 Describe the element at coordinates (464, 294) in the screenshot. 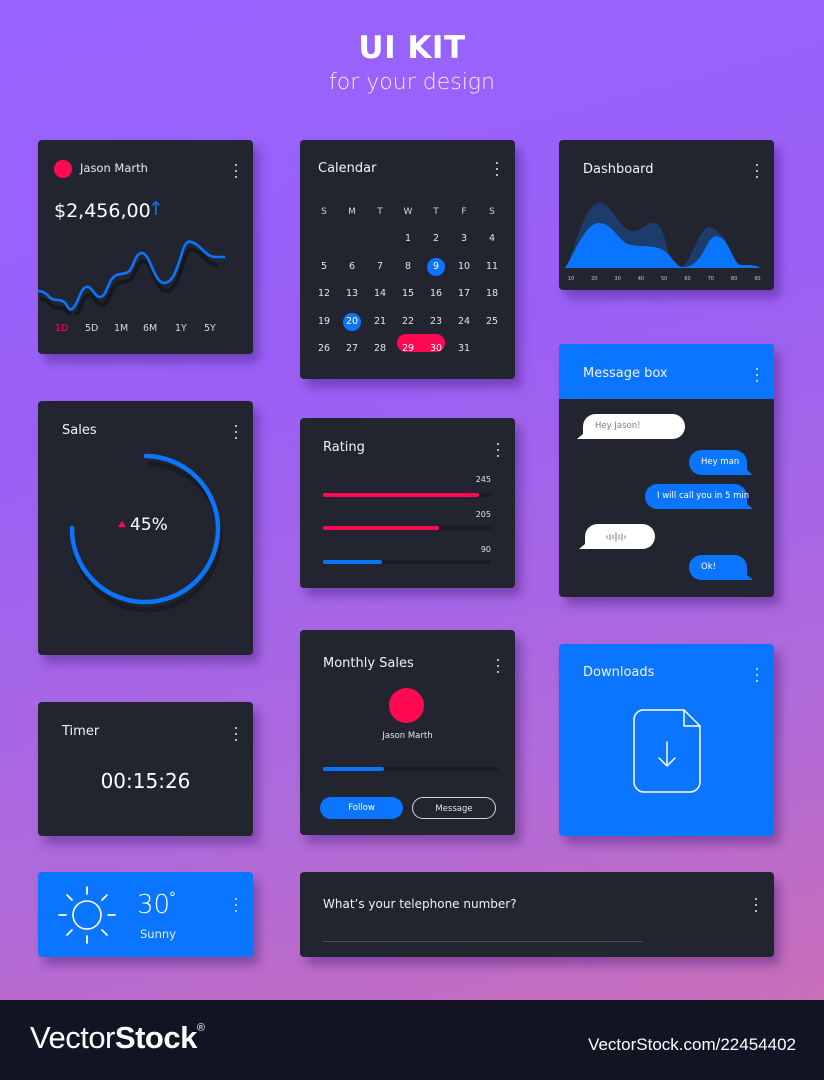

I see `calendar-day: 17` at that location.